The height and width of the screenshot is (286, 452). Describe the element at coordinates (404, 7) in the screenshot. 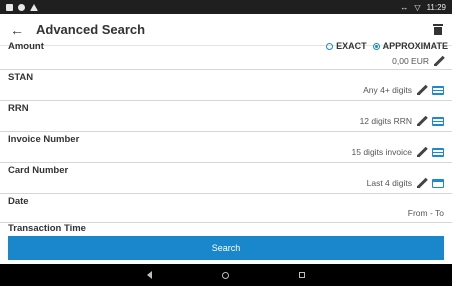

I see `data-transfer-icon: ↔` at that location.